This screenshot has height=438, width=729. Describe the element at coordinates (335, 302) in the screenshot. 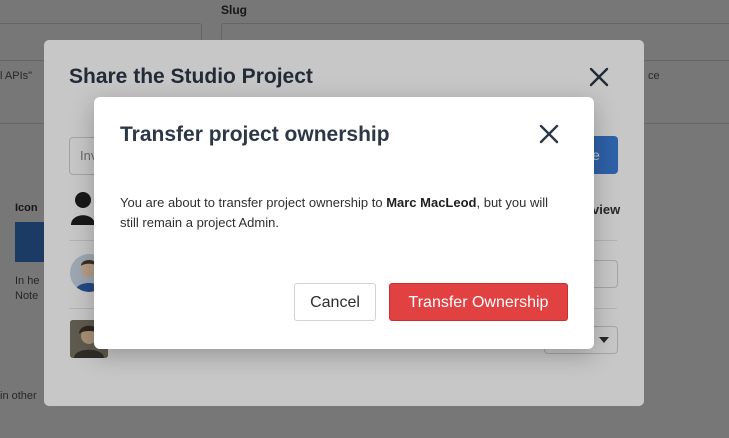

I see `cancel-button: Cancel` at that location.